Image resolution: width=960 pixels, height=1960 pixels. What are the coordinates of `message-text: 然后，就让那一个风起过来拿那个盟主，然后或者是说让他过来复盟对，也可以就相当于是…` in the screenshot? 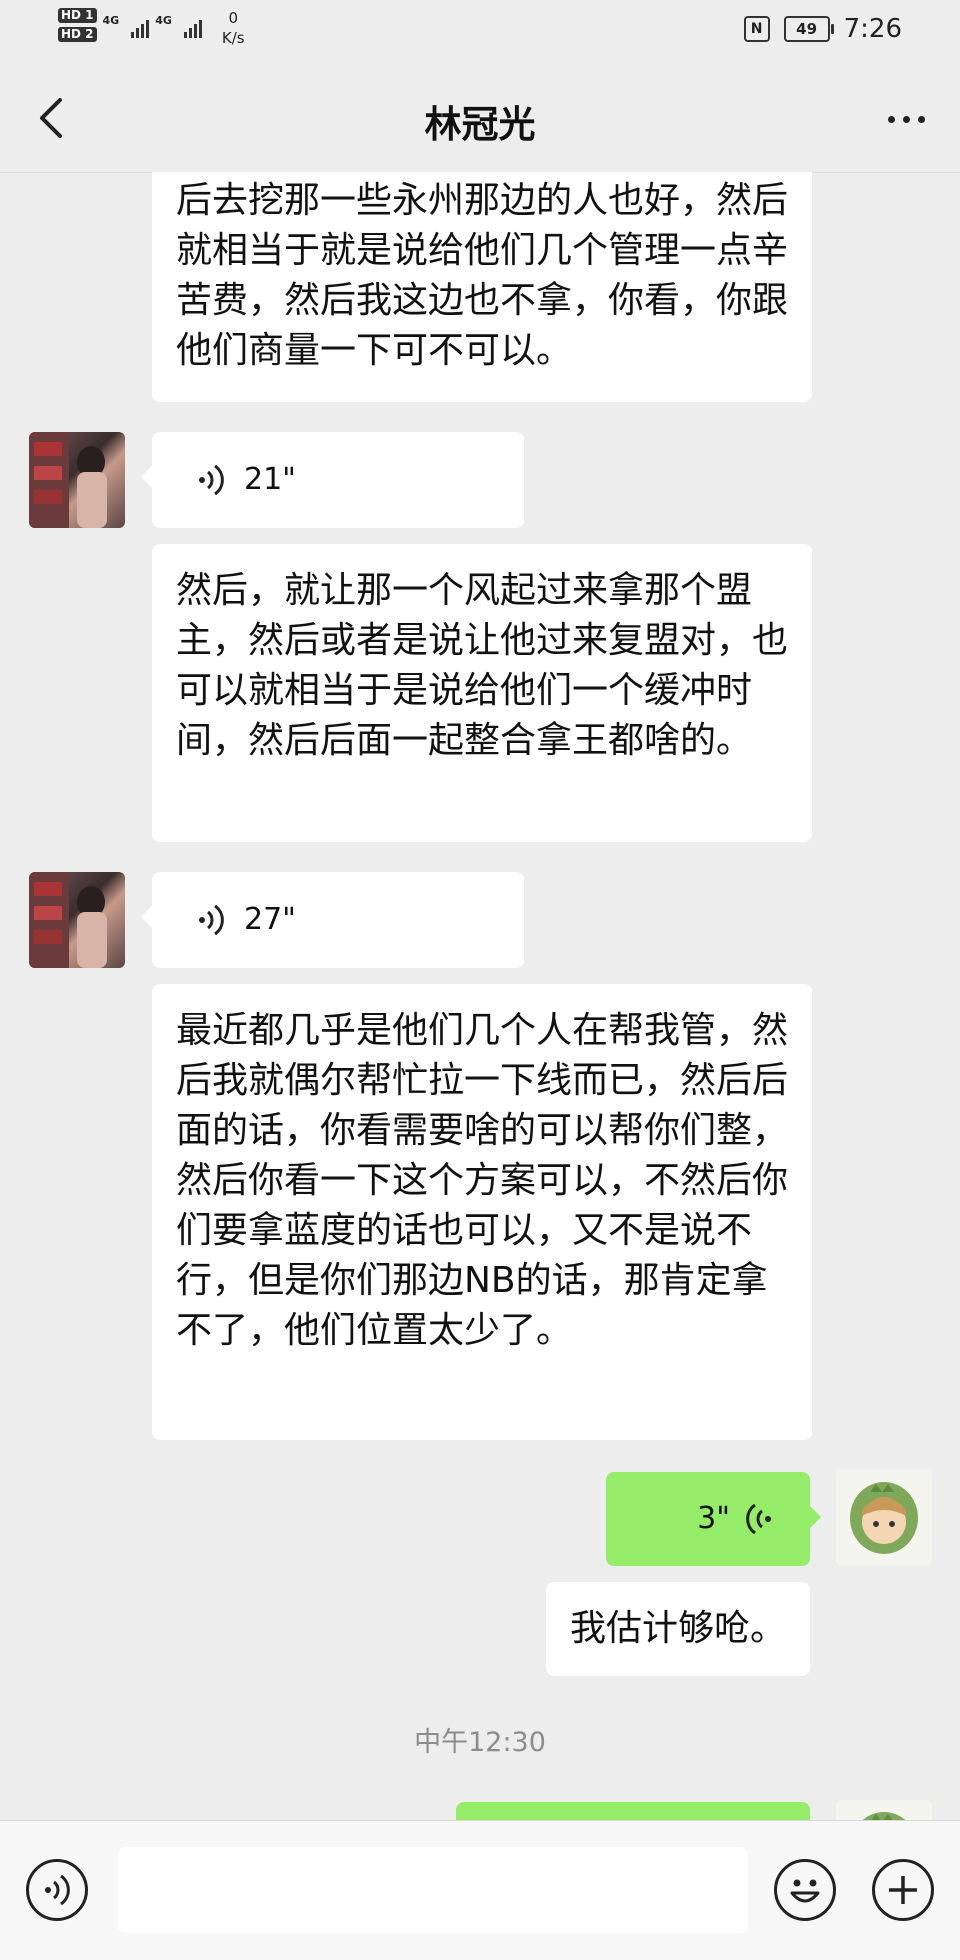 It's located at (482, 665).